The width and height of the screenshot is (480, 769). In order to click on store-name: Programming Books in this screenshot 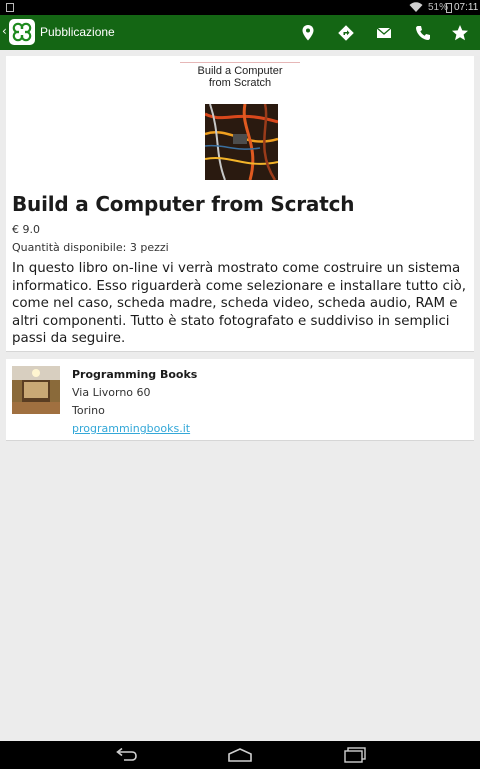, I will do `click(135, 374)`.